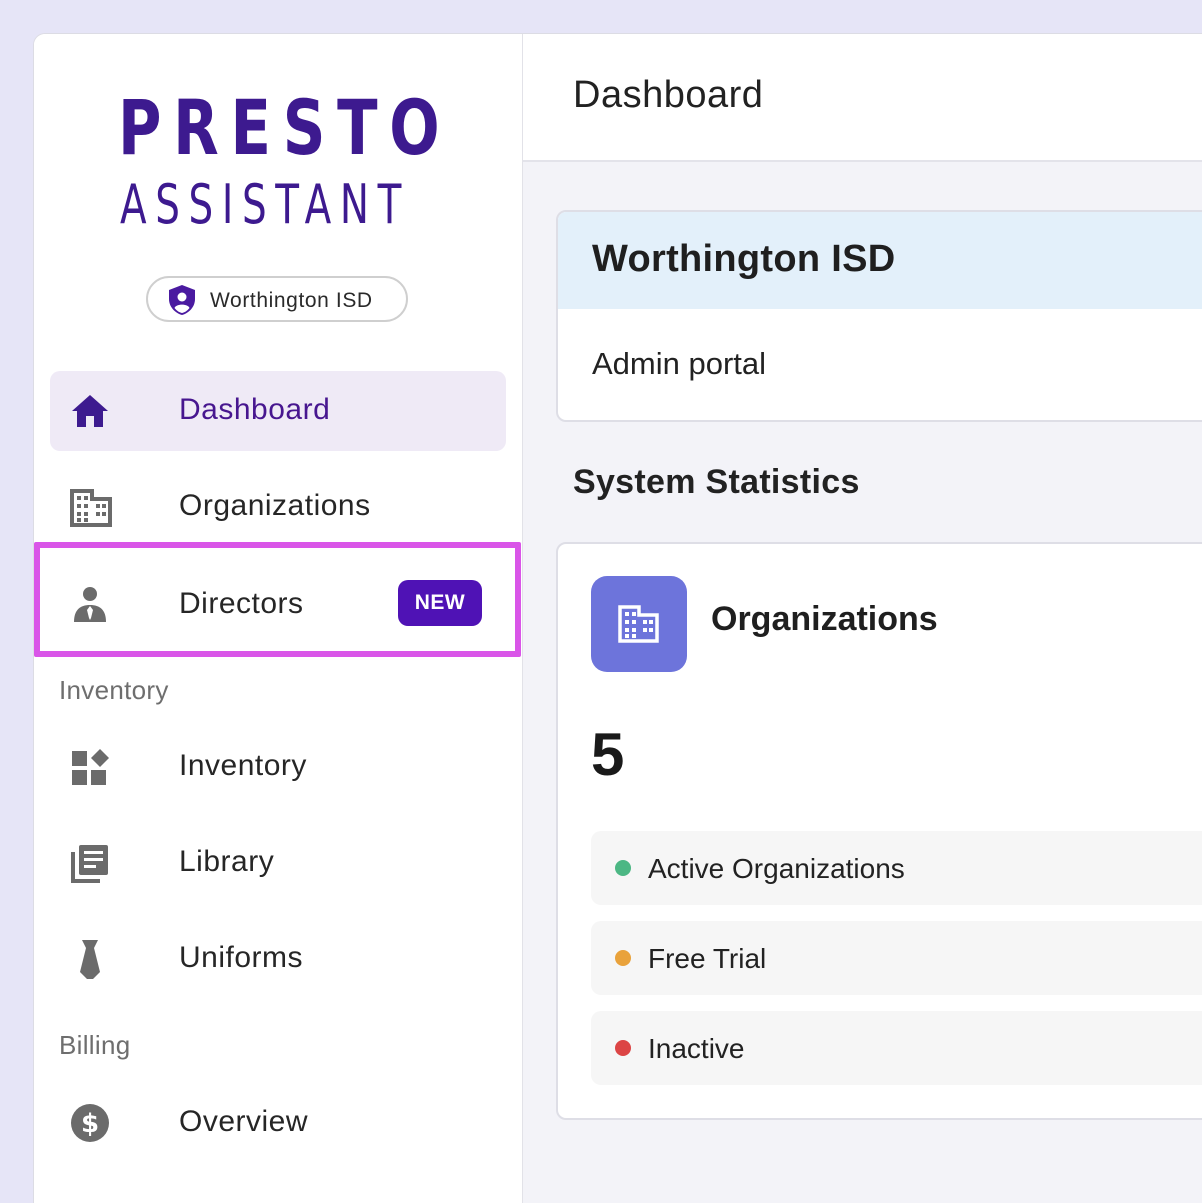 This screenshot has width=1202, height=1203. I want to click on status-dot-red, so click(623, 1048).